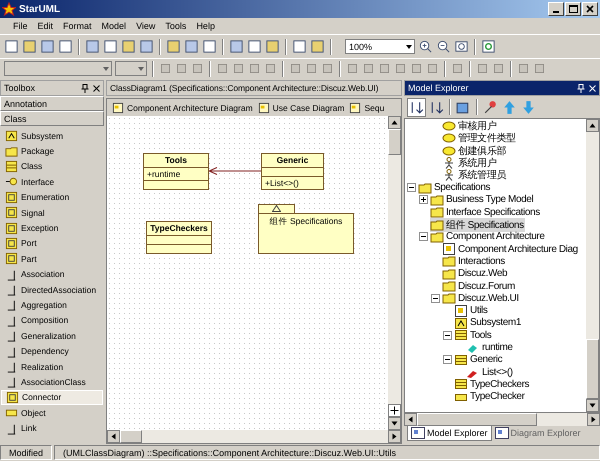  Describe the element at coordinates (179, 228) in the screenshot. I see `class-name: TypeCheckers` at that location.